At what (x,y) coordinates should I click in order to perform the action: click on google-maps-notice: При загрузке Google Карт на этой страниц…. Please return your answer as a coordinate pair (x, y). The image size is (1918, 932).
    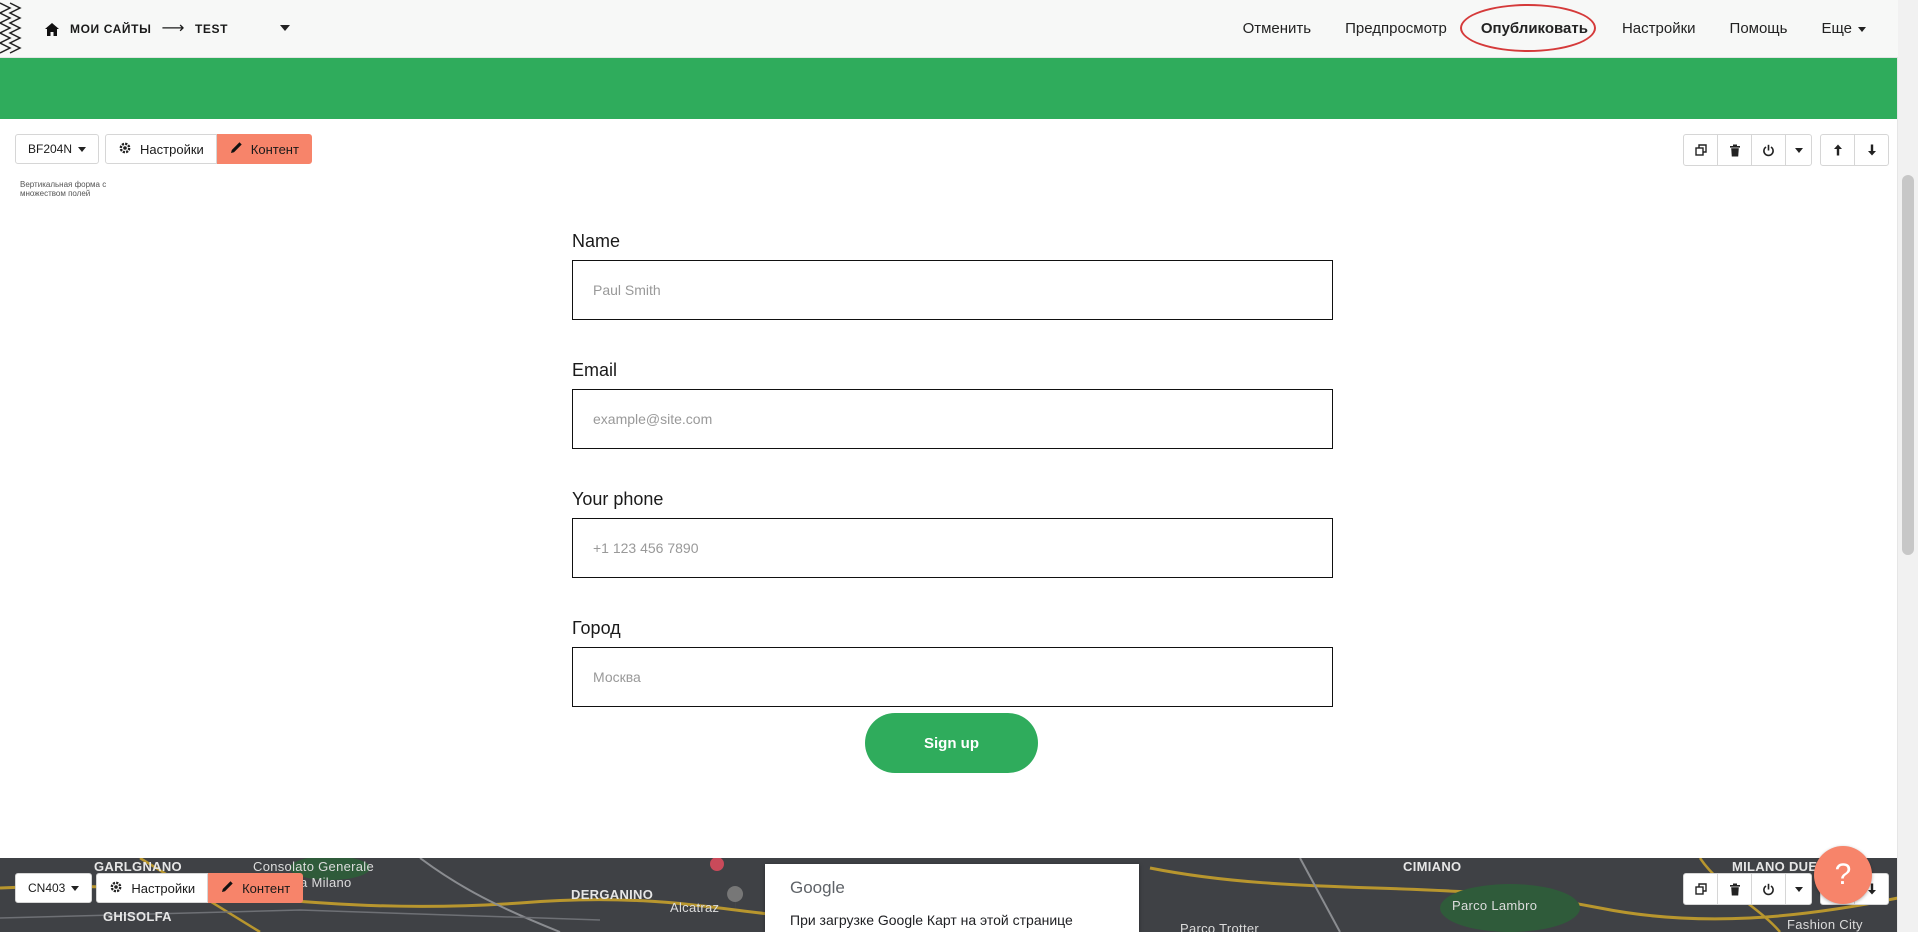
    Looking at the image, I should click on (931, 920).